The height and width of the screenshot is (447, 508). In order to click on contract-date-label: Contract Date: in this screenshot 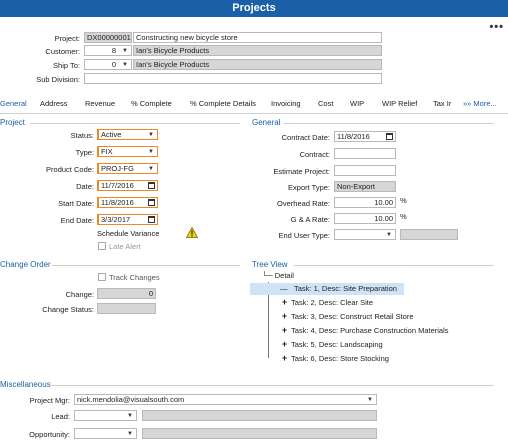, I will do `click(305, 137)`.